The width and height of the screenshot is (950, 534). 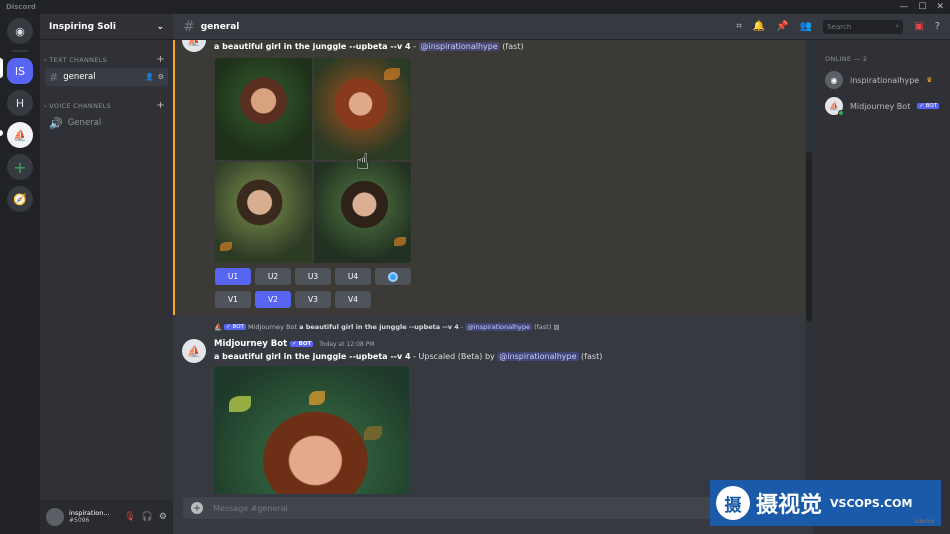 I want to click on u3-button: U3, so click(x=313, y=276).